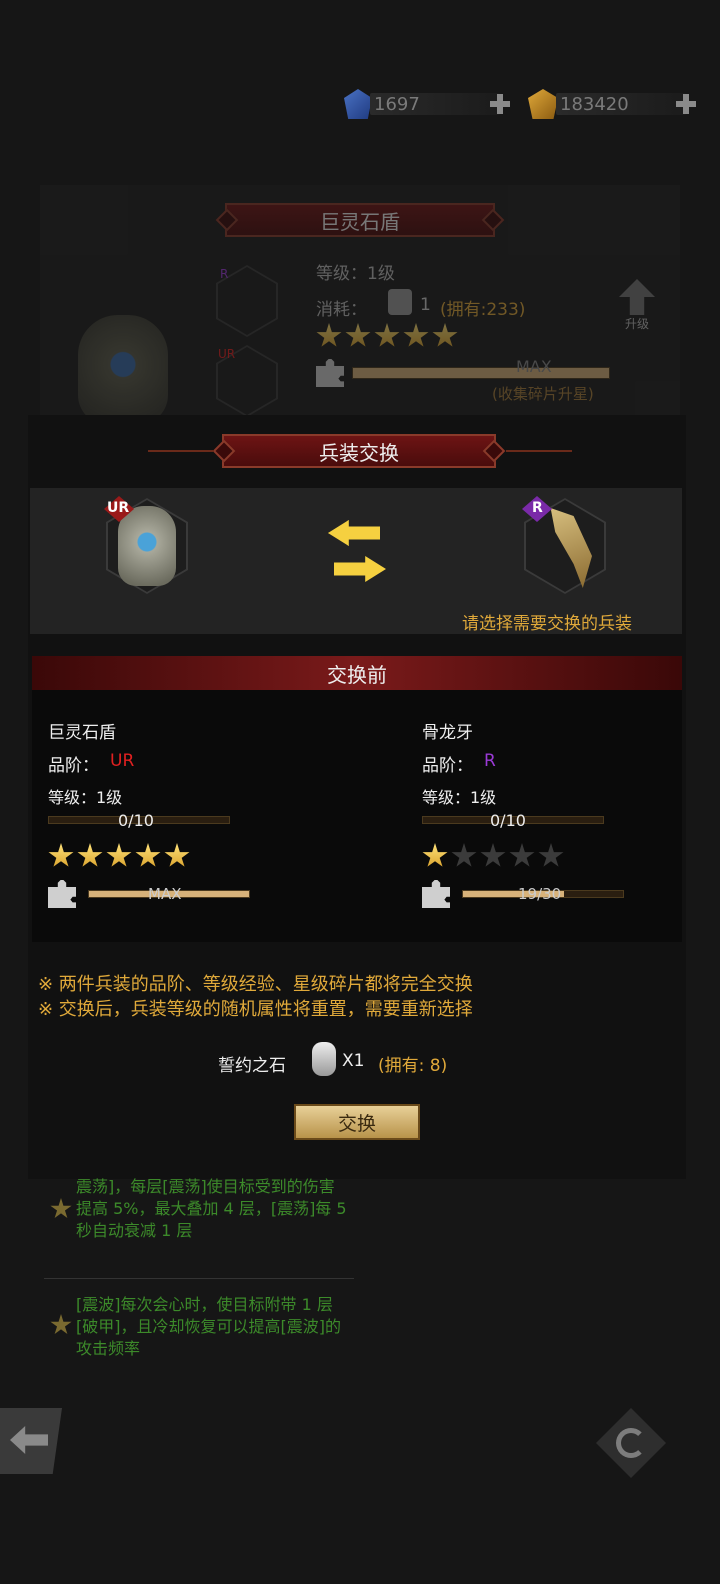 Image resolution: width=720 pixels, height=1584 pixels. Describe the element at coordinates (539, 451) in the screenshot. I see `title-line-right` at that location.